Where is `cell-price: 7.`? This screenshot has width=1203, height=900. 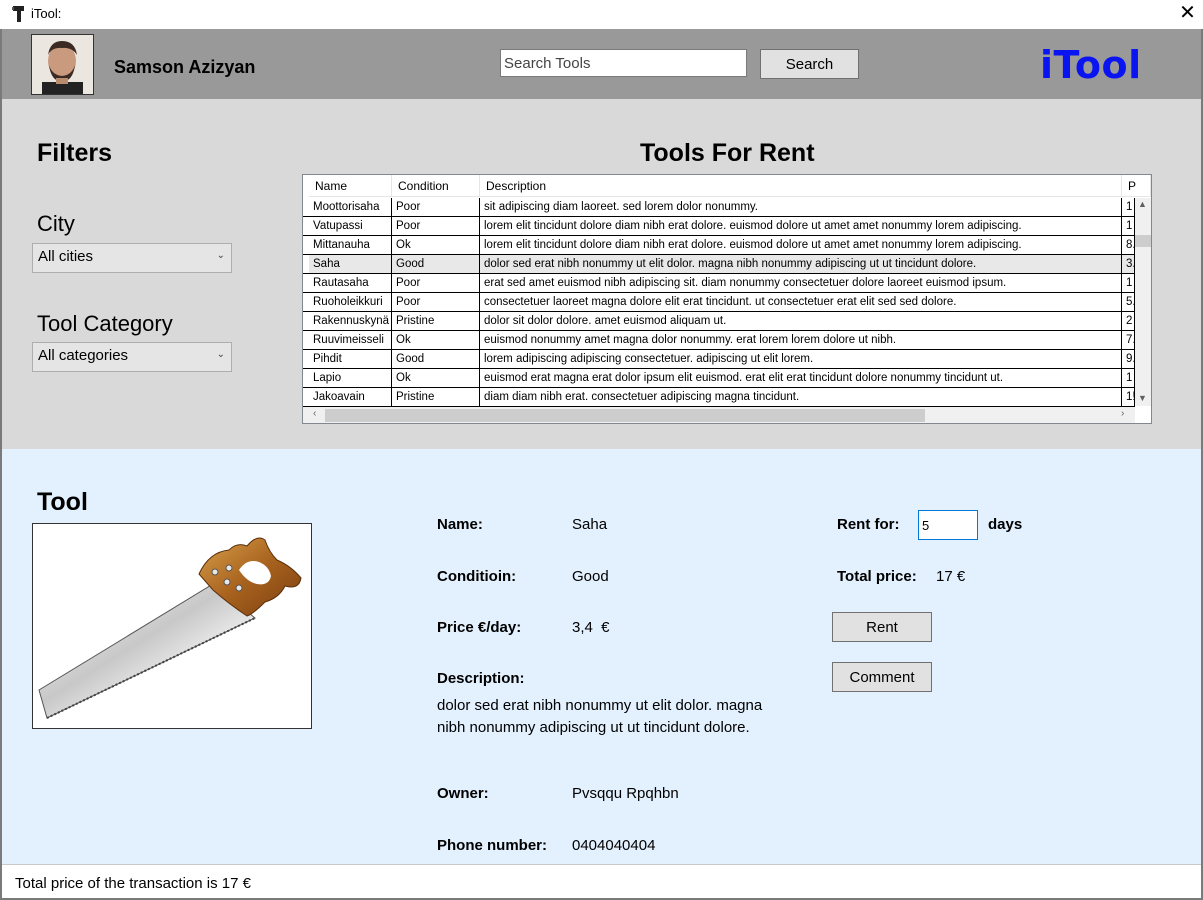 cell-price: 7. is located at coordinates (1128, 340).